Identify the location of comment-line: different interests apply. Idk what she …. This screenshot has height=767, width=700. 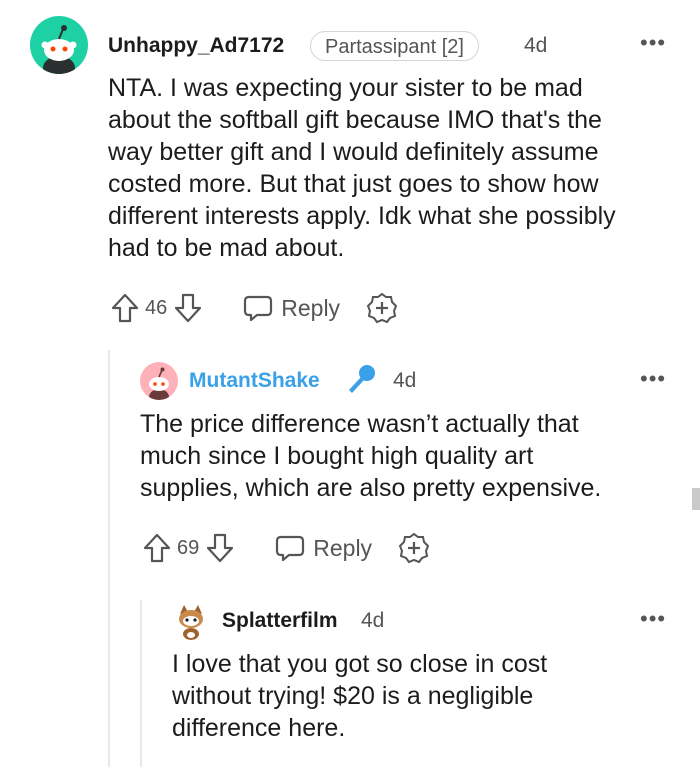
(362, 216).